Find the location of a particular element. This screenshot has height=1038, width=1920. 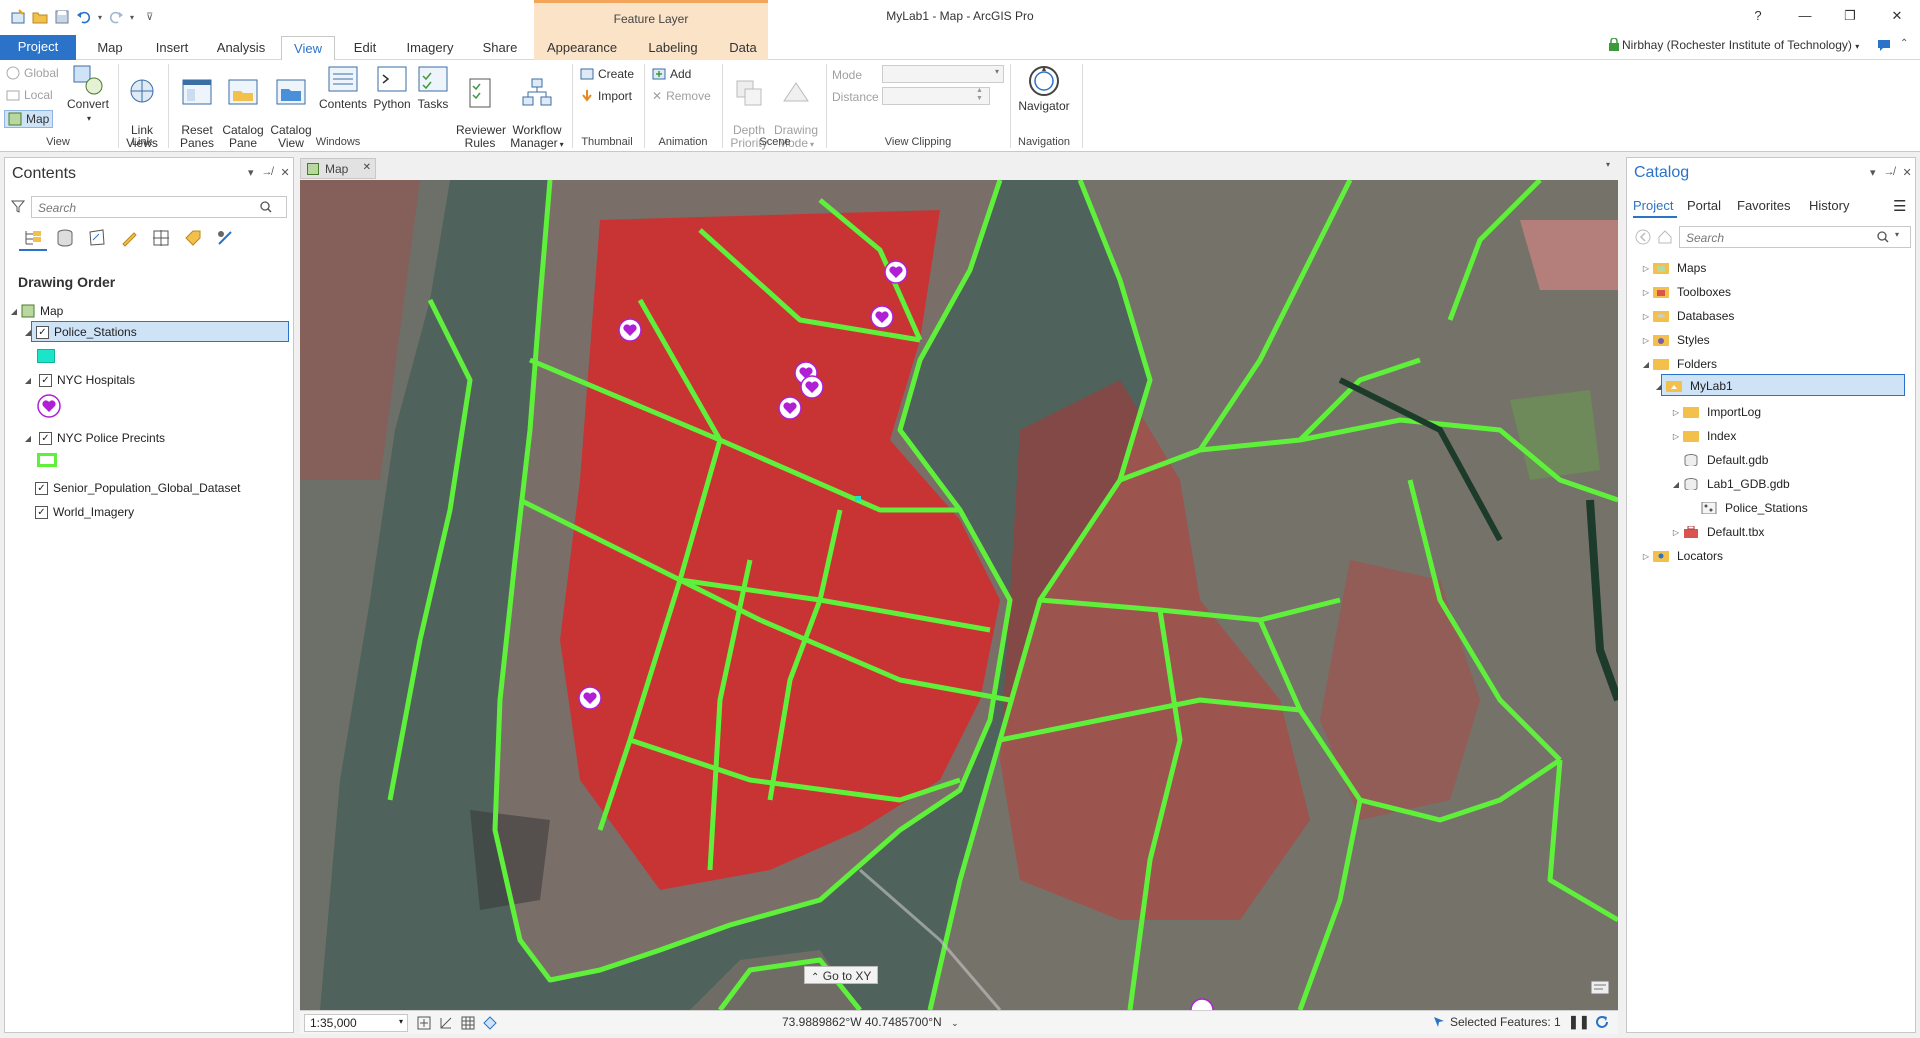

distance-spinner: ▲ ▼ is located at coordinates (979, 95).